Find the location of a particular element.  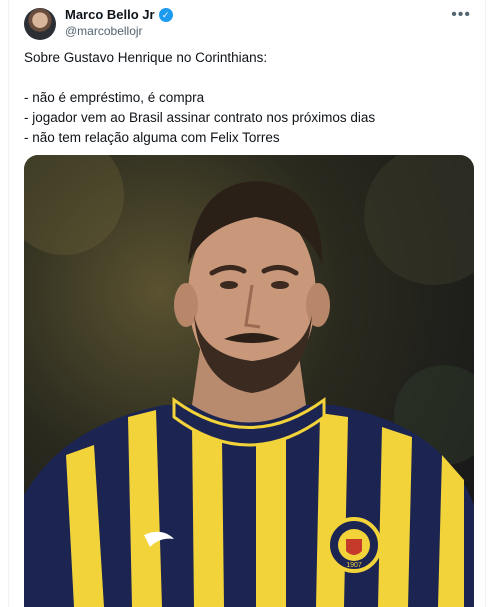

avatar is located at coordinates (40, 24).